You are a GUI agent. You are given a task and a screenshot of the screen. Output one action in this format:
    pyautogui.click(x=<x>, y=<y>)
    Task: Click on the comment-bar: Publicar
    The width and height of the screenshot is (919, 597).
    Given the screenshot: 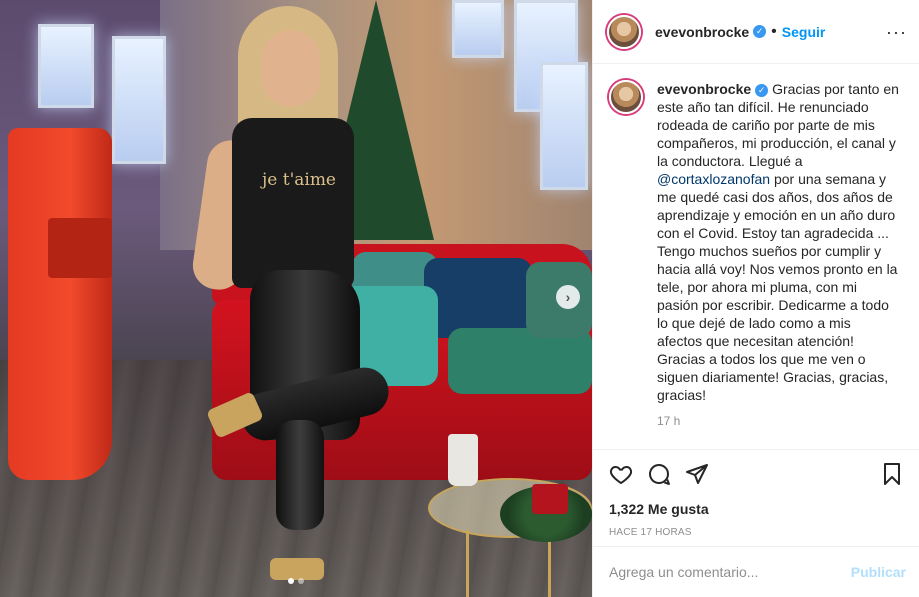 What is the action you would take?
    pyautogui.click(x=756, y=571)
    